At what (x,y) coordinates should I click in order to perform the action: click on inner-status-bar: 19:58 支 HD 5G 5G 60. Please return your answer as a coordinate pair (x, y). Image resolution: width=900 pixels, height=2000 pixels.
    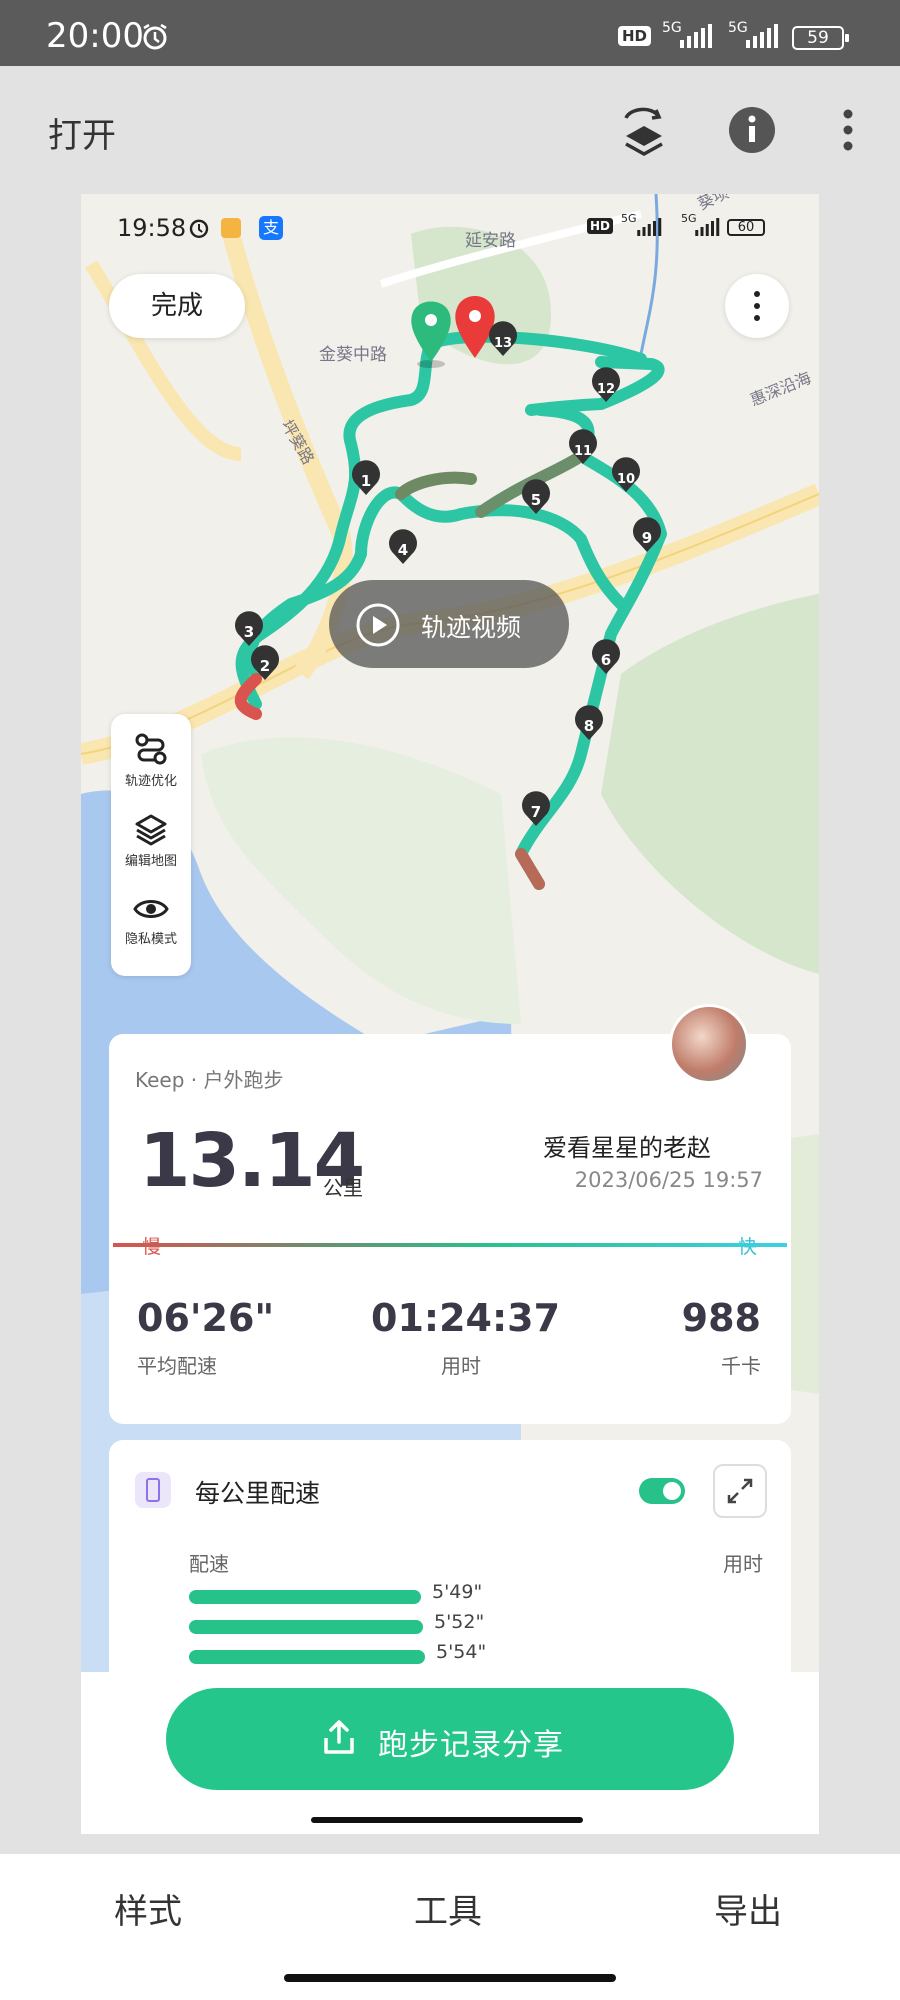
    Looking at the image, I should click on (450, 229).